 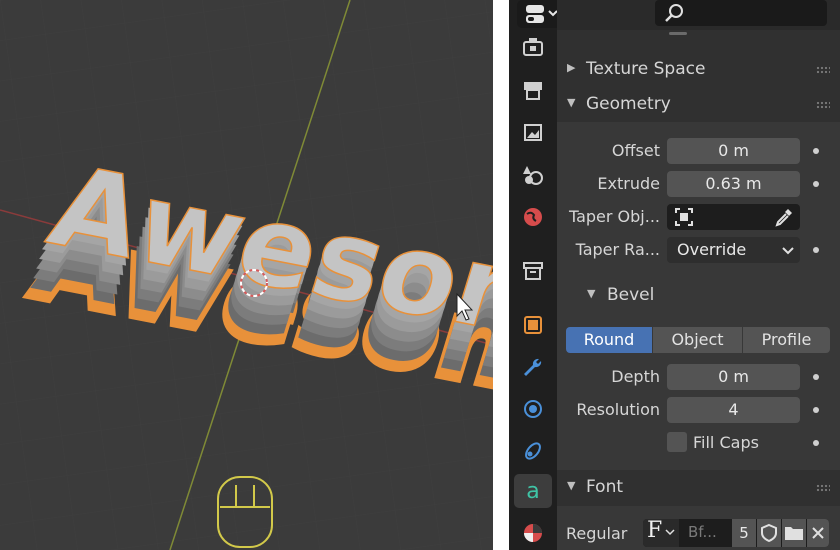 I want to click on regular-font-selector: F Bf... 5, so click(x=736, y=533).